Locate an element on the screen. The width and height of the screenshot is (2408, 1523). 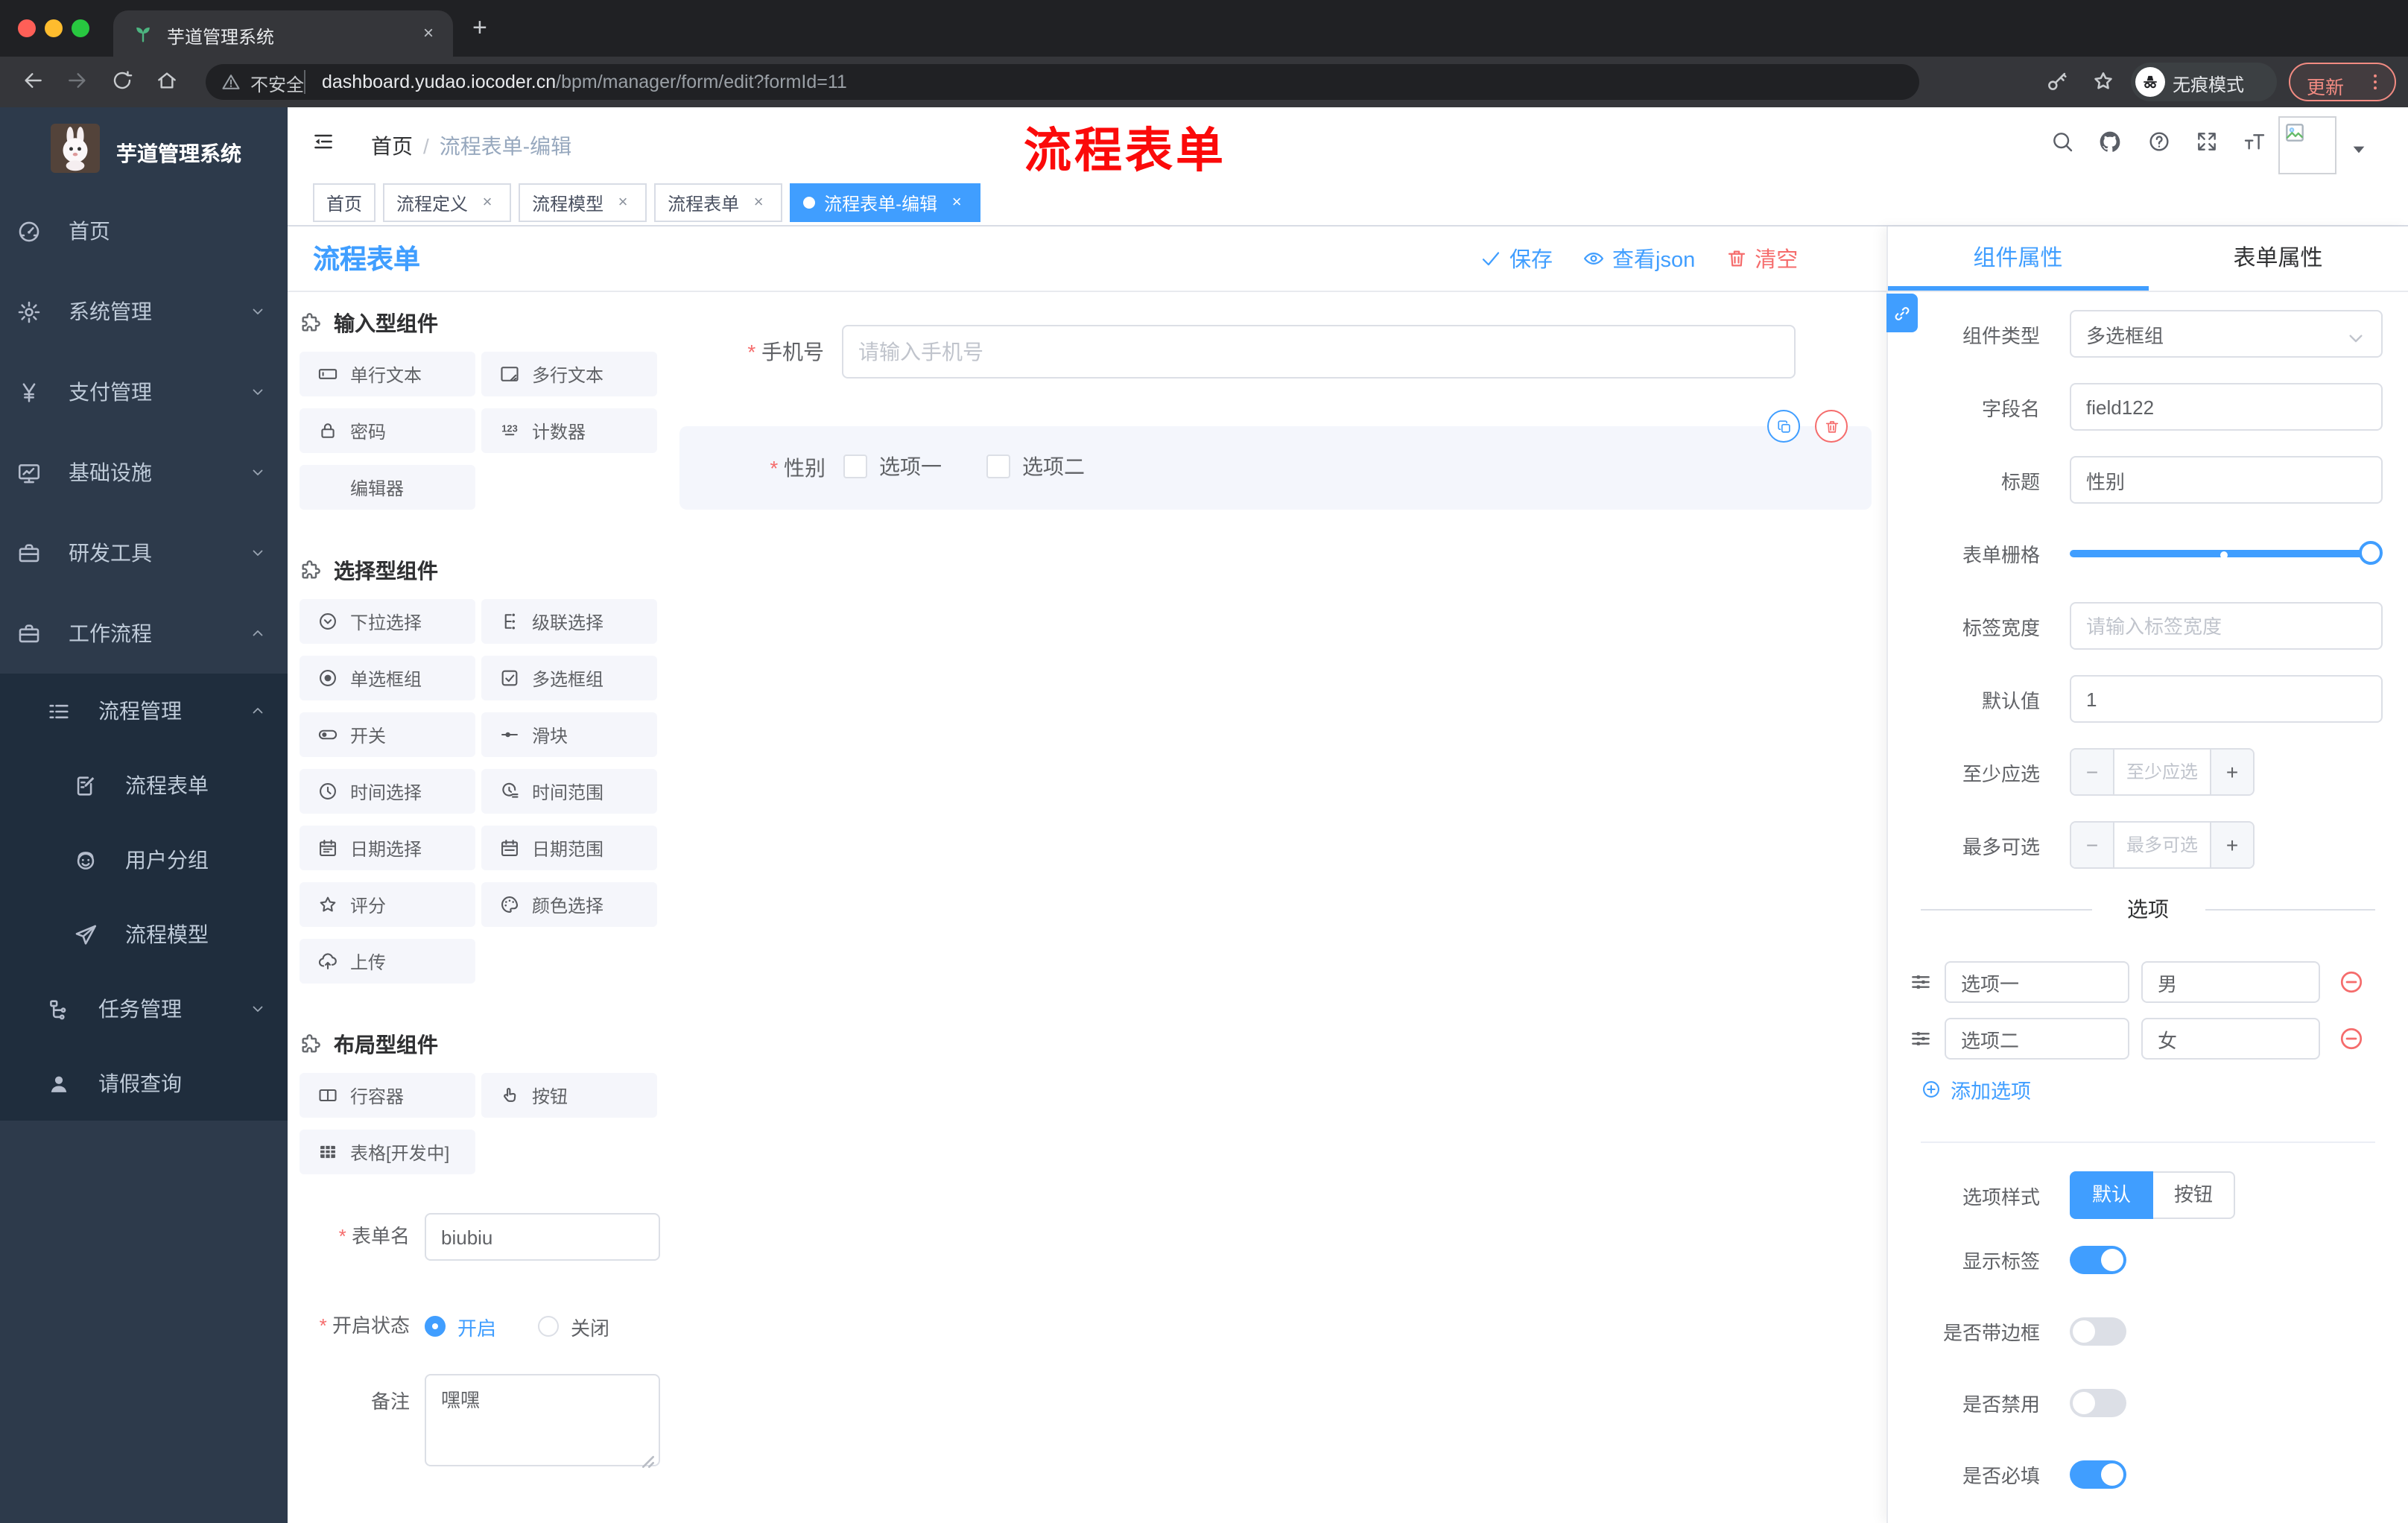
selected-component-gender: 性别 选项一 选项二 is located at coordinates (1275, 460).